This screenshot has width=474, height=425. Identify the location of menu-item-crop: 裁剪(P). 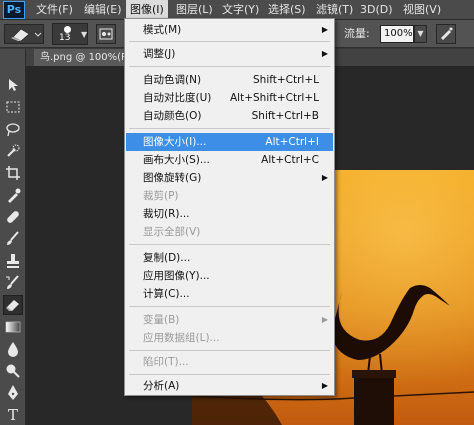
(161, 196).